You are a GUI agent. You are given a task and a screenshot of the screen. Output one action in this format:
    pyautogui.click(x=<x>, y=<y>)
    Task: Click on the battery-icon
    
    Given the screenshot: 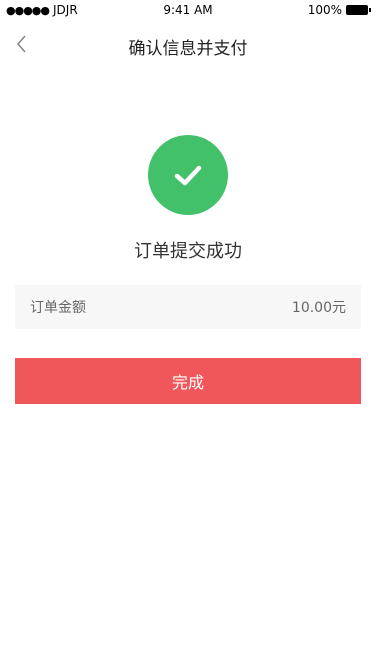 What is the action you would take?
    pyautogui.click(x=358, y=10)
    